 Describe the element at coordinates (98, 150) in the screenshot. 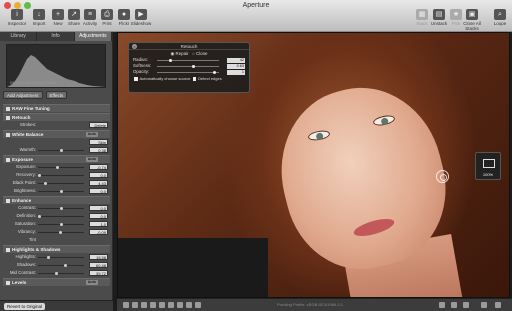

I see `adjustment-value-field: 0.38` at that location.